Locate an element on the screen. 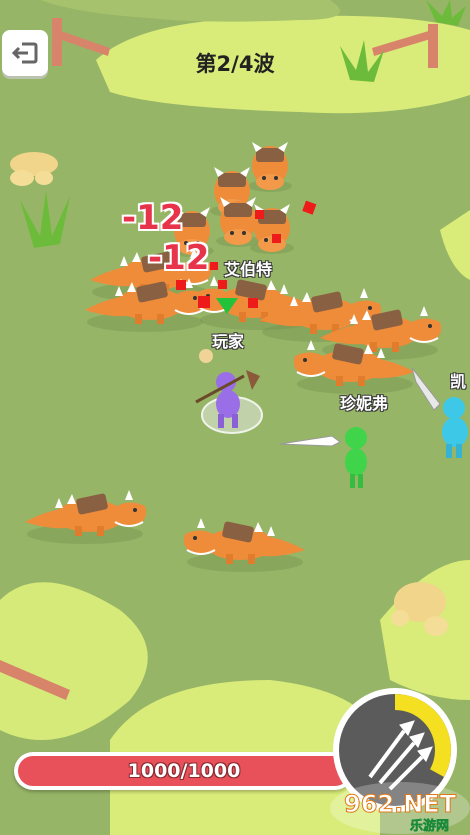 This screenshot has width=470, height=835. site-watermark: 962.NET 乐游网 is located at coordinates (400, 808).